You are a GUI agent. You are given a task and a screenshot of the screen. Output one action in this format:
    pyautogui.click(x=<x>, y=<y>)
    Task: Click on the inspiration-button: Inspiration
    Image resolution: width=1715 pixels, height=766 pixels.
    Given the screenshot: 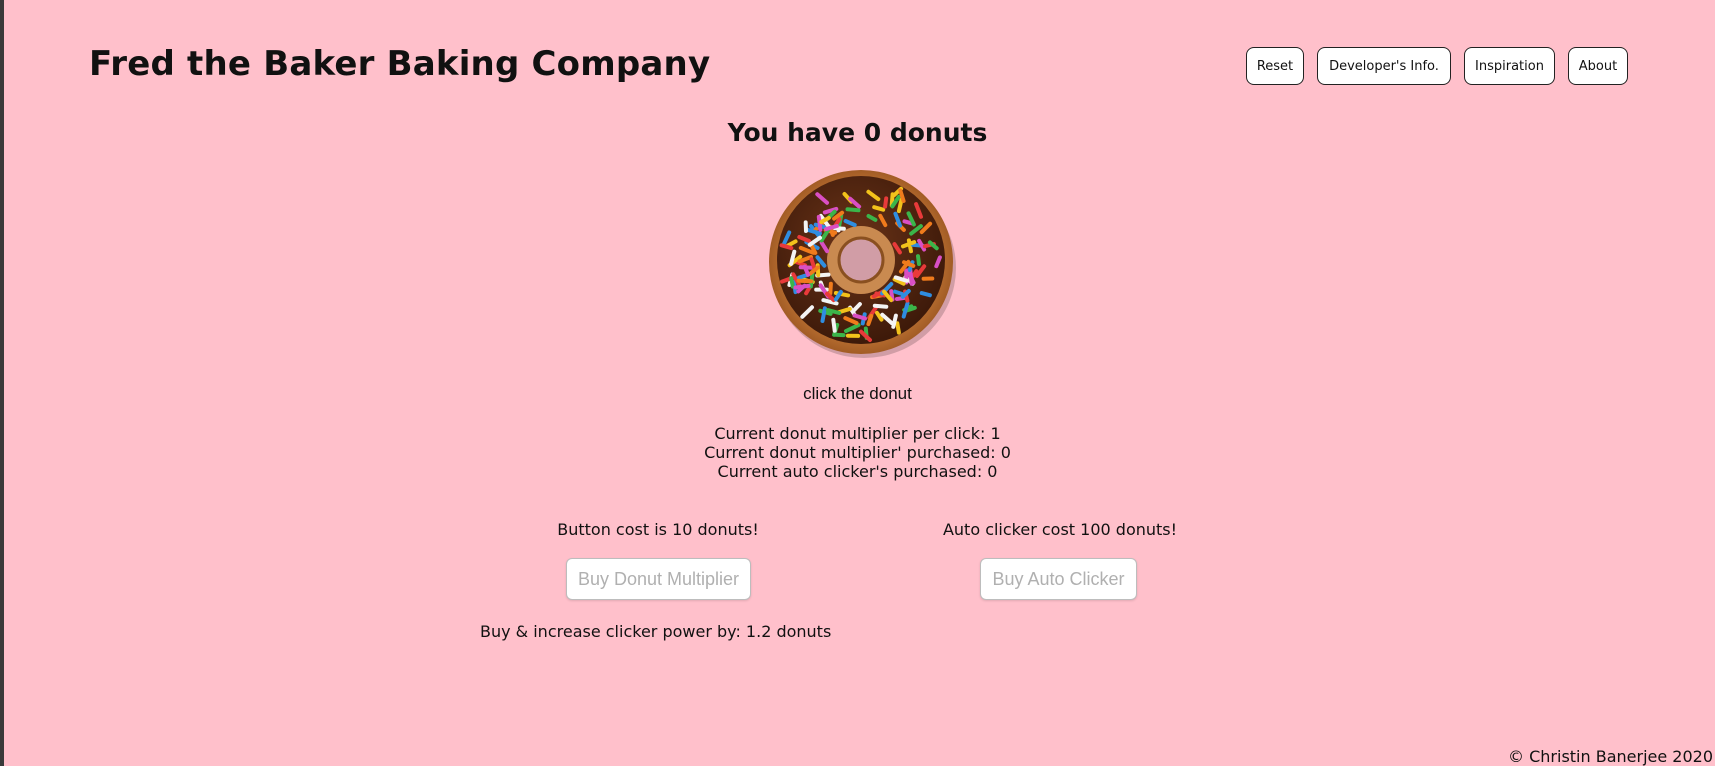 What is the action you would take?
    pyautogui.click(x=1509, y=66)
    